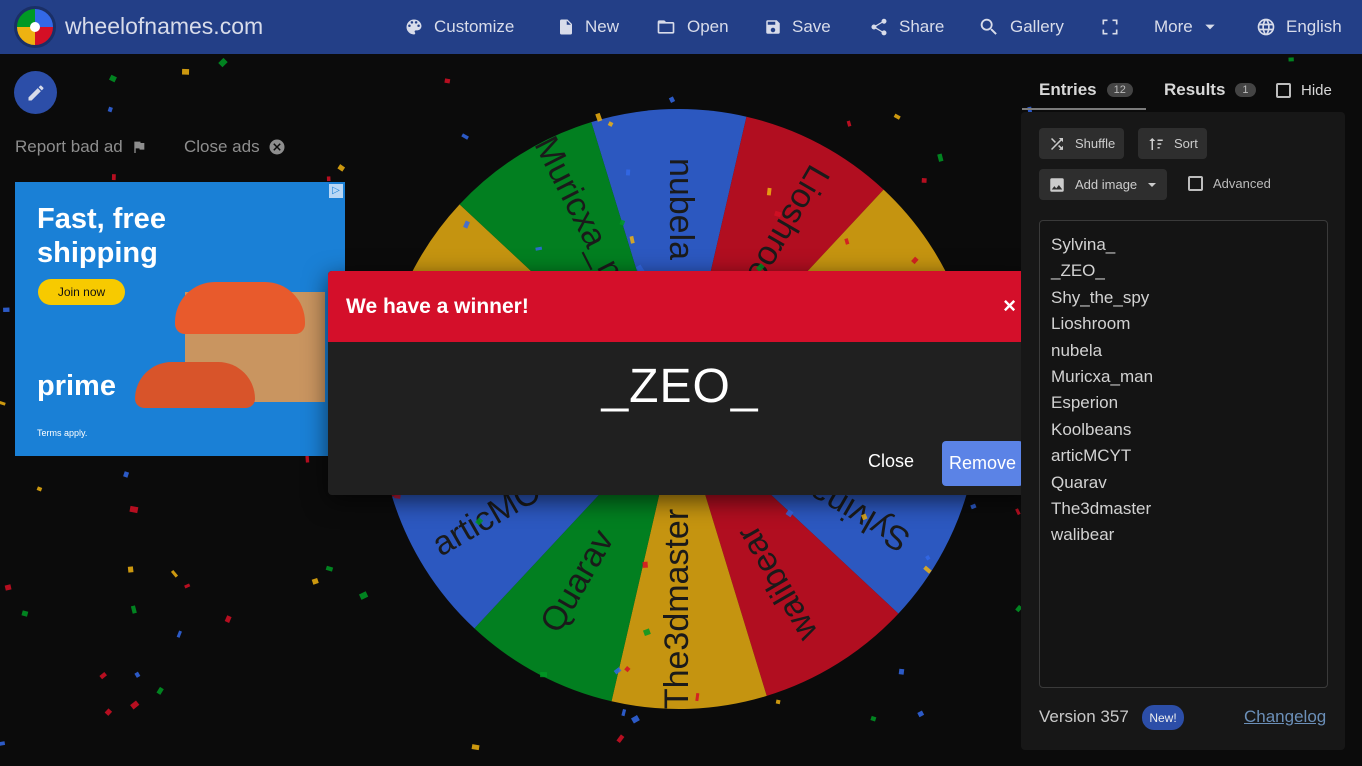  I want to click on winner-name: _ZEO_, so click(680, 386).